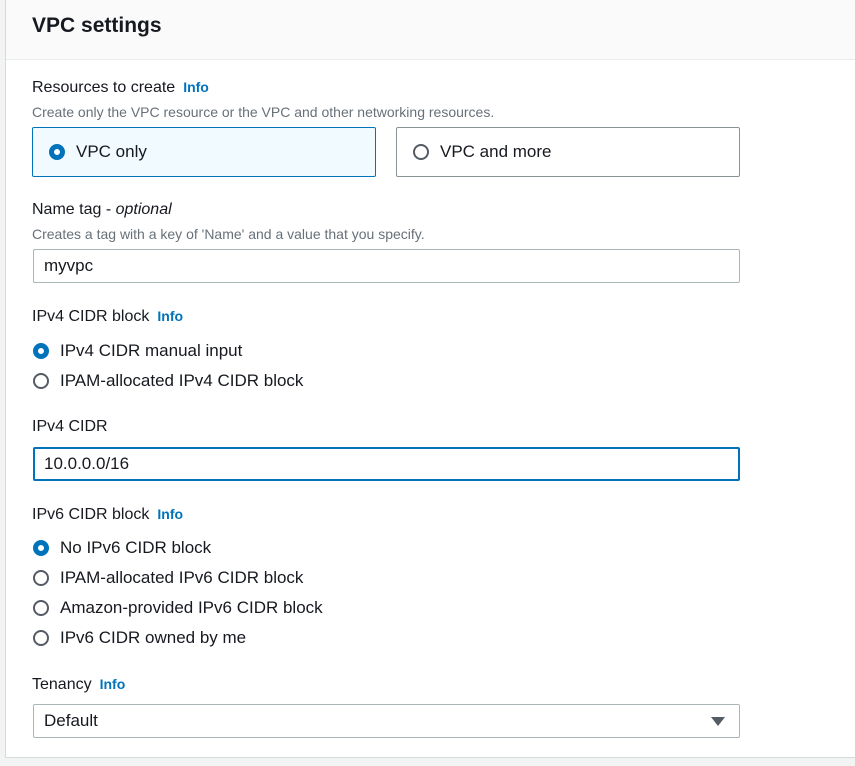 Image resolution: width=855 pixels, height=766 pixels. Describe the element at coordinates (386, 266) in the screenshot. I see `name-tag-input: myvpc` at that location.